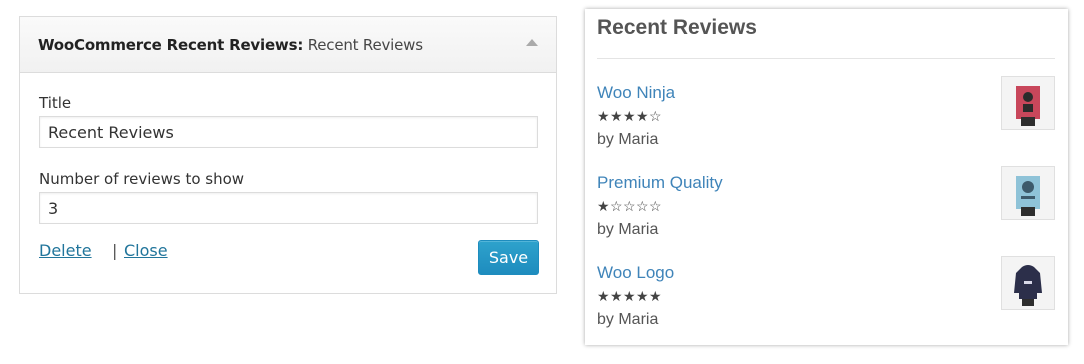 The image size is (1084, 364). What do you see at coordinates (65, 250) in the screenshot?
I see `delete-link: Delete` at bounding box center [65, 250].